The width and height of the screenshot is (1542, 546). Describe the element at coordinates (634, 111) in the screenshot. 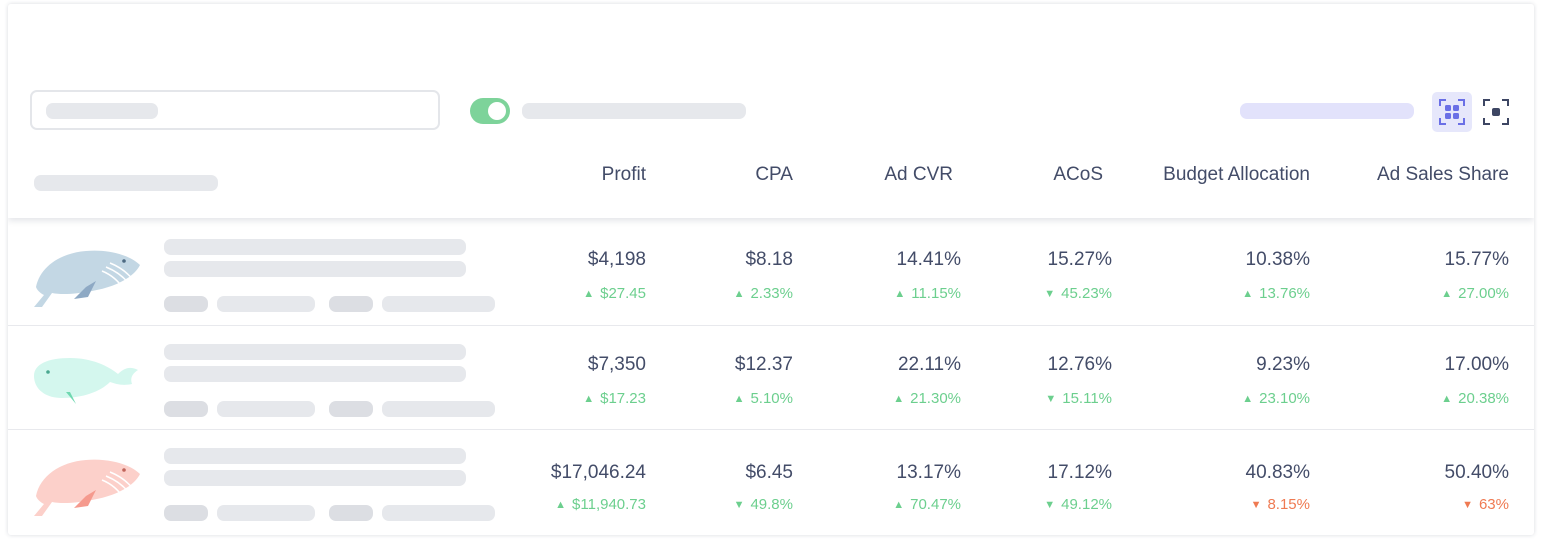

I see `toggle-label-skeleton` at that location.